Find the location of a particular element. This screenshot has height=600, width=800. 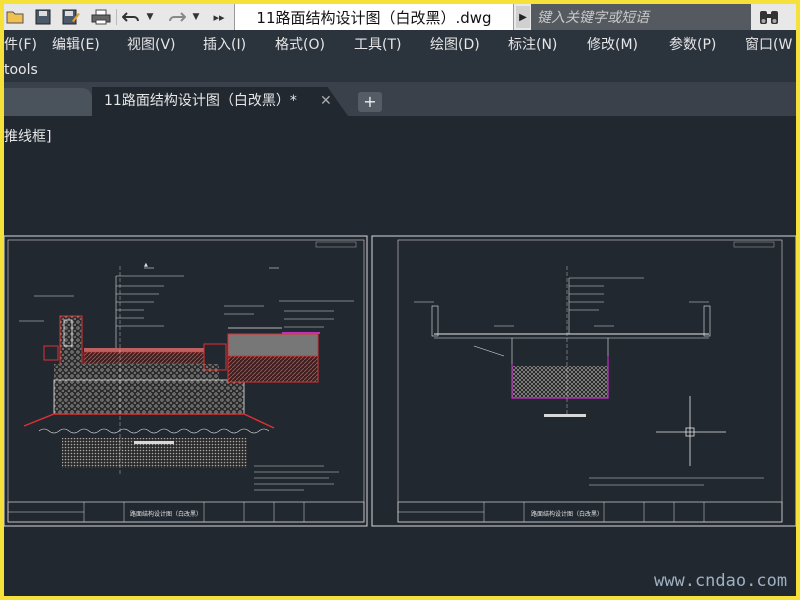

menu-dimension: 标注(N) is located at coordinates (532, 45).